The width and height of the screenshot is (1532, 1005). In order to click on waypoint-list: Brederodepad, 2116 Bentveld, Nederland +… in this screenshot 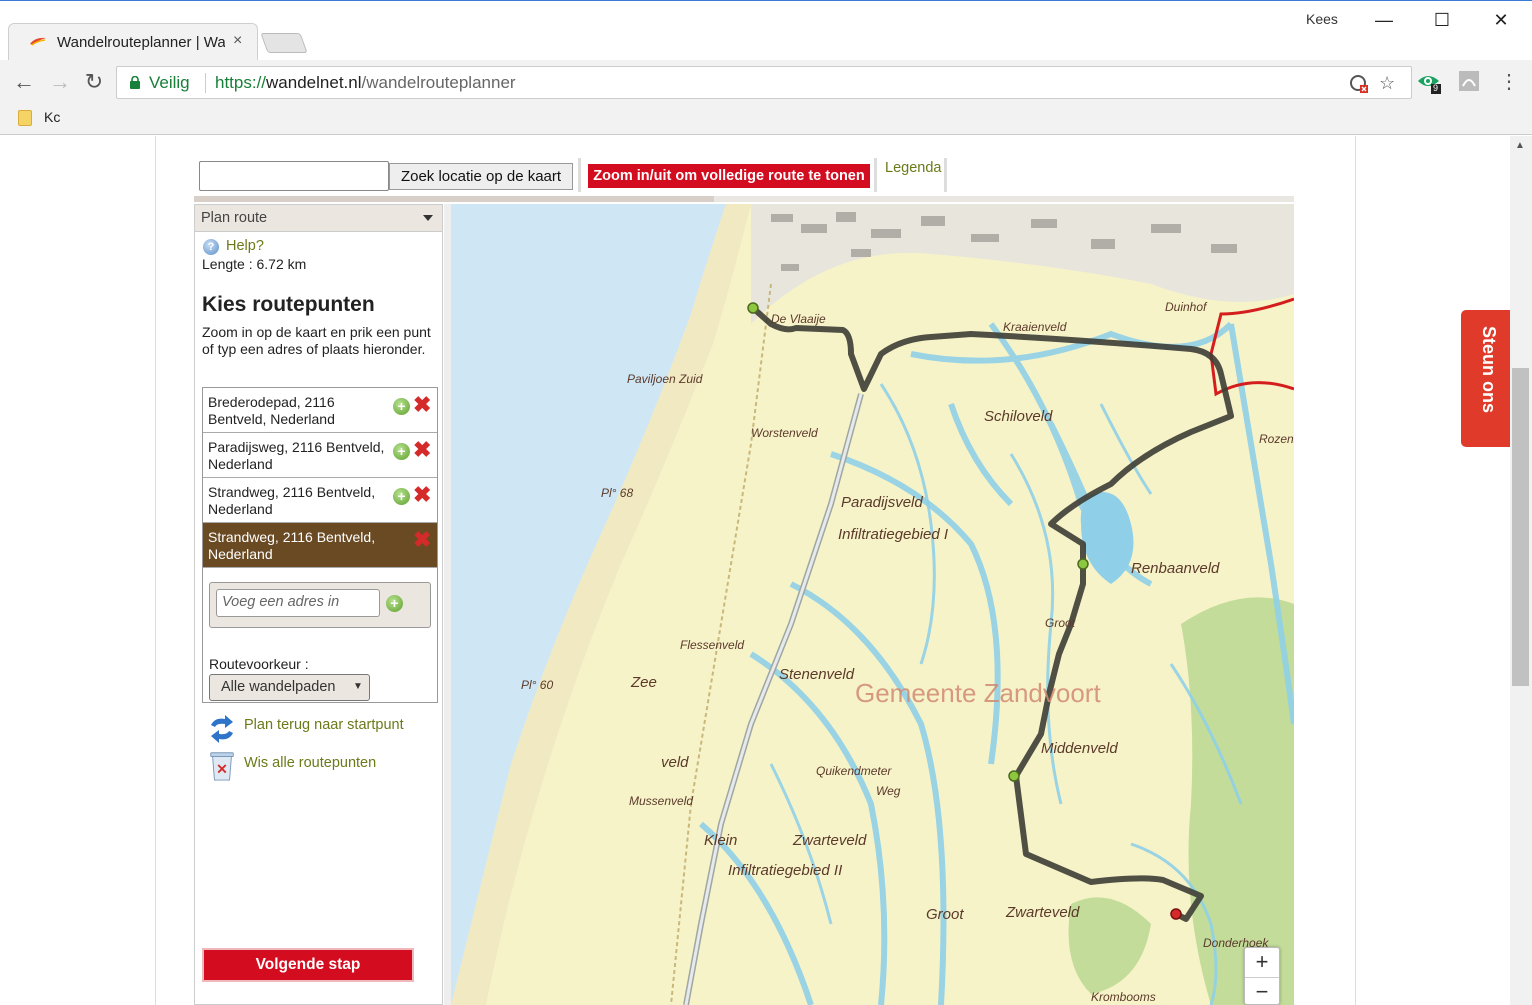, I will do `click(320, 545)`.